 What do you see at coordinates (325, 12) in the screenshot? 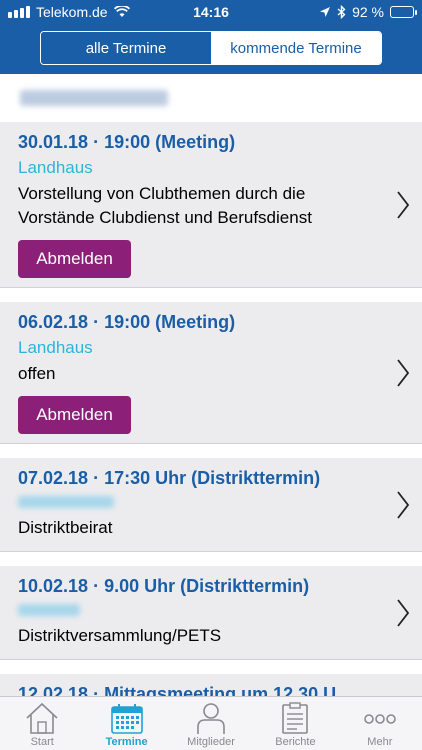
I see `location-arrow-icon` at bounding box center [325, 12].